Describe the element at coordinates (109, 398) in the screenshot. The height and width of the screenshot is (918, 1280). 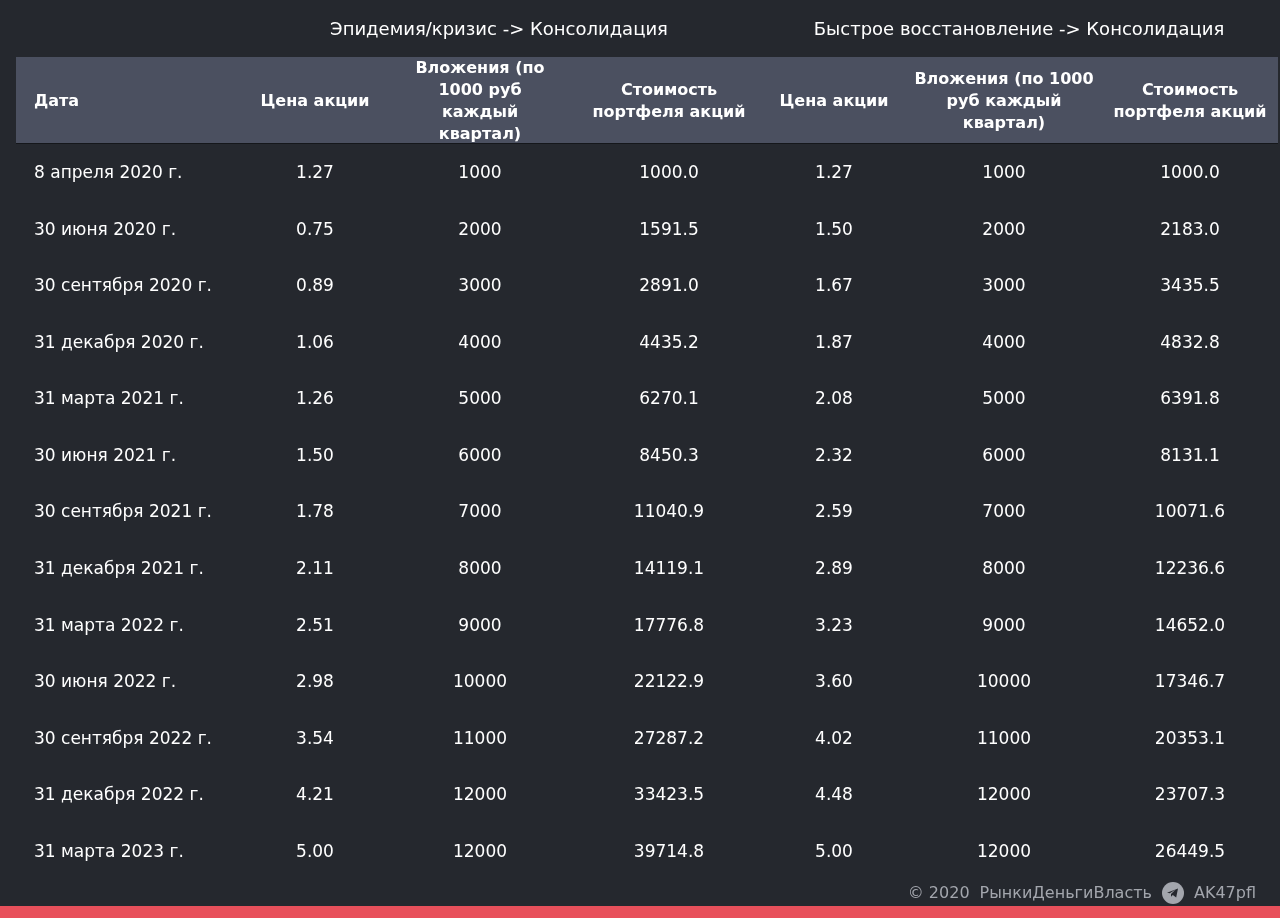
I see `table-cell-text: 31 марта 2021 г.` at that location.